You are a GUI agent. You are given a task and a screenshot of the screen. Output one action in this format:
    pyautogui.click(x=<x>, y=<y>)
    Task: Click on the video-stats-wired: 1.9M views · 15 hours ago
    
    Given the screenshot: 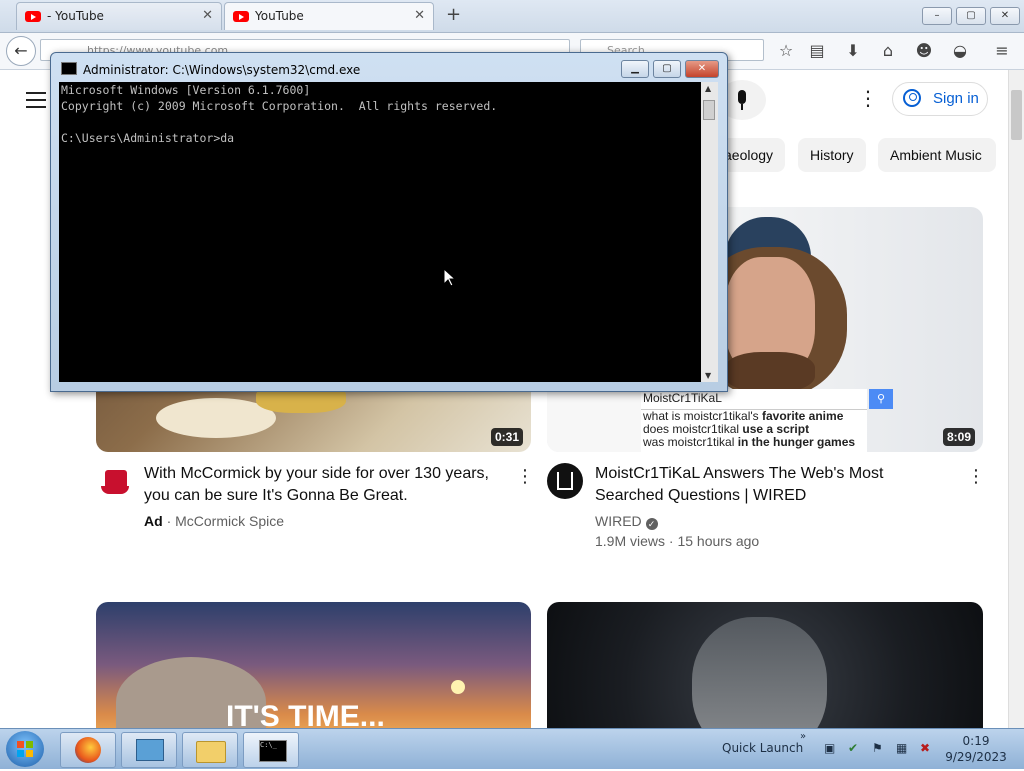 What is the action you would take?
    pyautogui.click(x=677, y=541)
    